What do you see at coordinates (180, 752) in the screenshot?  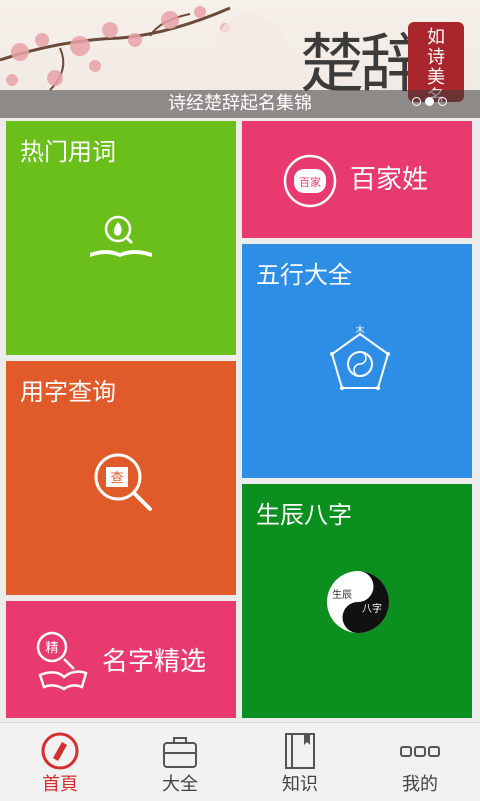 I see `briefcase-icon` at bounding box center [180, 752].